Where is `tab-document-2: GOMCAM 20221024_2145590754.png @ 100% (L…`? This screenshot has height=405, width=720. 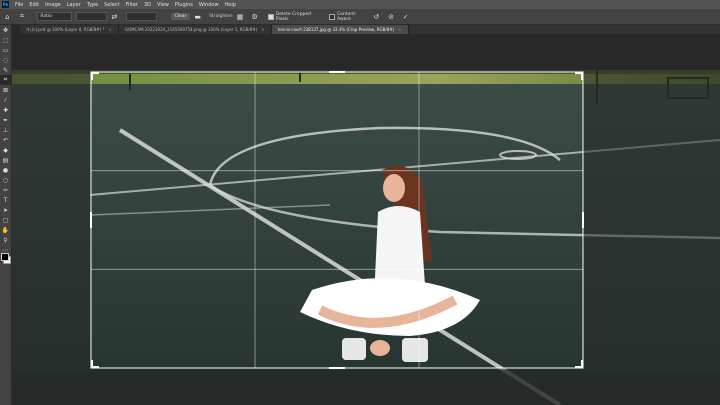
tab-document-2: GOMCAM 20221024_2145590754.png @ 100% (L… is located at coordinates (195, 29).